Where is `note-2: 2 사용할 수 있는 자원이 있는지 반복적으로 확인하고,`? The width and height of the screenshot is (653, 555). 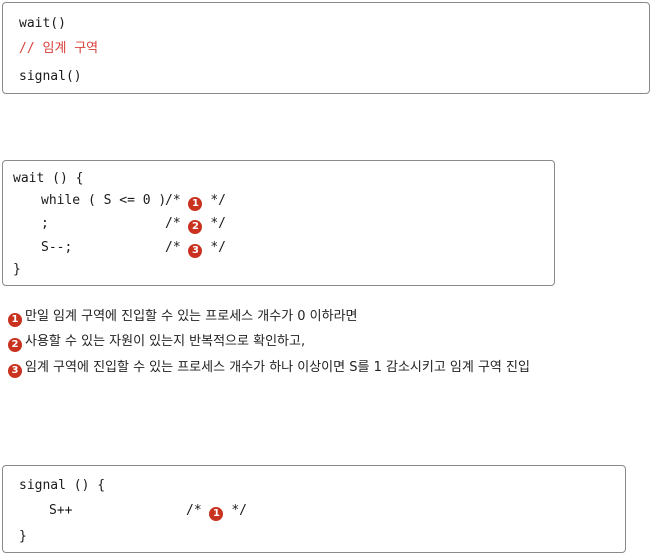 note-2: 2 사용할 수 있는 자원이 있는지 반복적으로 확인하고, is located at coordinates (156, 343).